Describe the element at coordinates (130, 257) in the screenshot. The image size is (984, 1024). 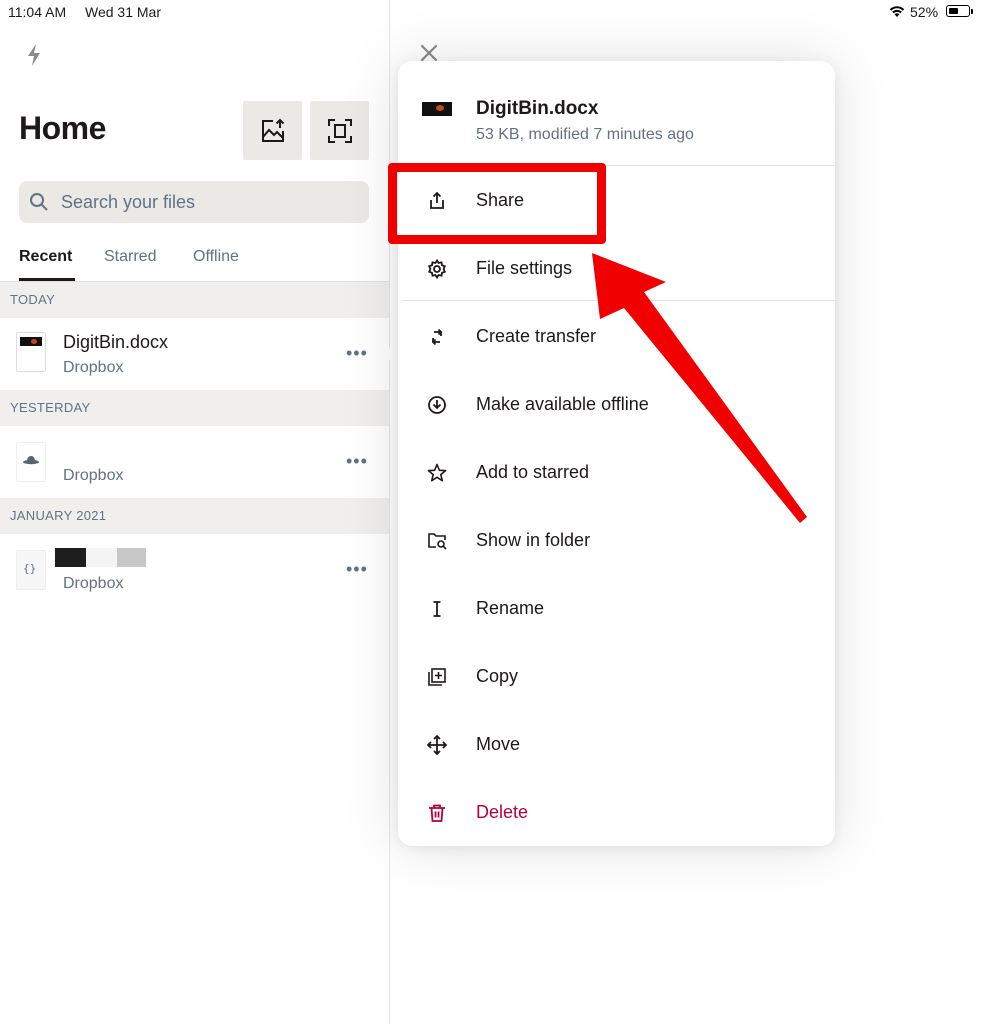
I see `tab-starred: Starred` at that location.